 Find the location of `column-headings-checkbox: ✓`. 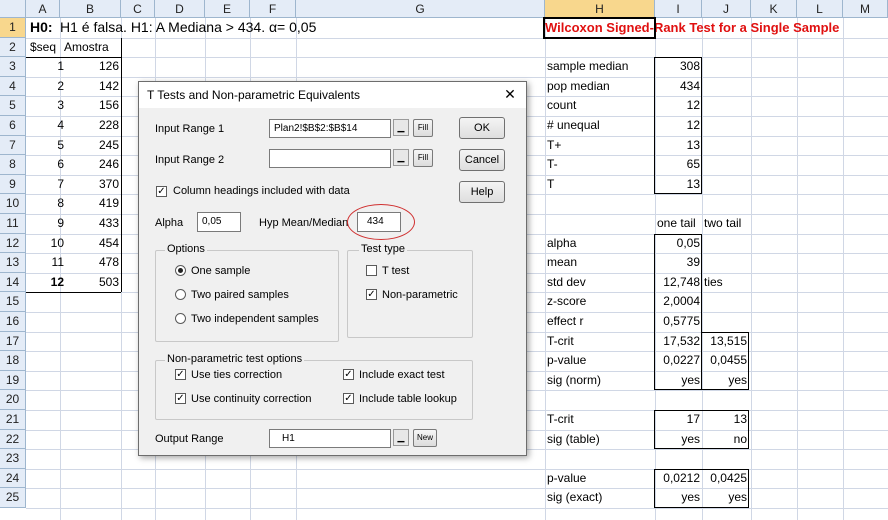

column-headings-checkbox: ✓ is located at coordinates (161, 191).